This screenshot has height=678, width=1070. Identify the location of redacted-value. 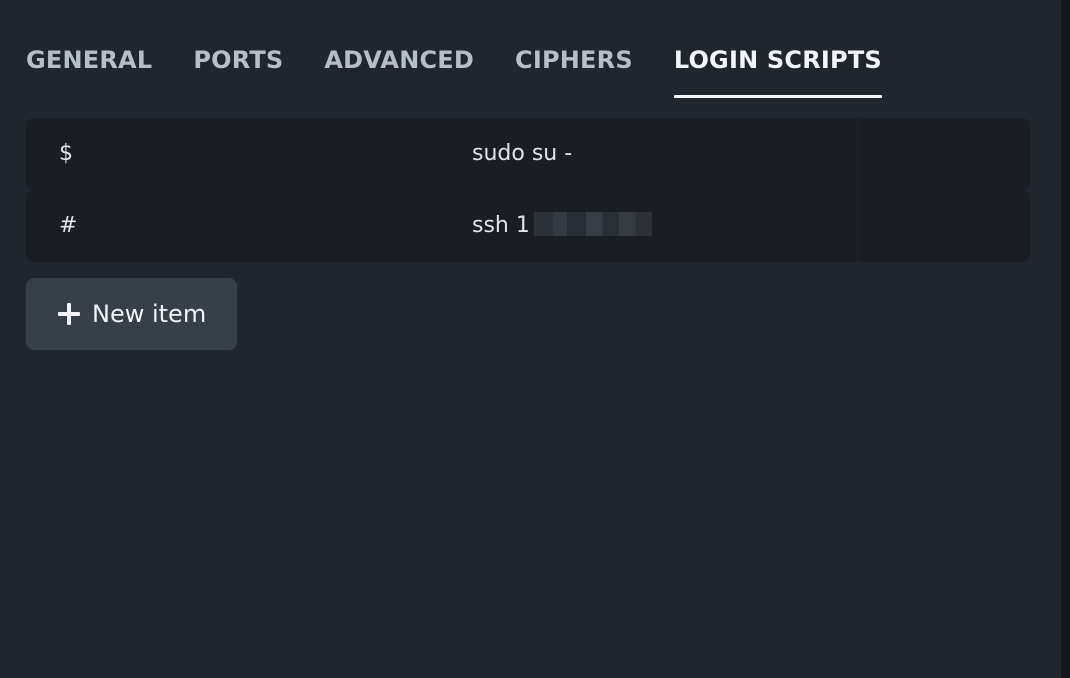
(592, 224).